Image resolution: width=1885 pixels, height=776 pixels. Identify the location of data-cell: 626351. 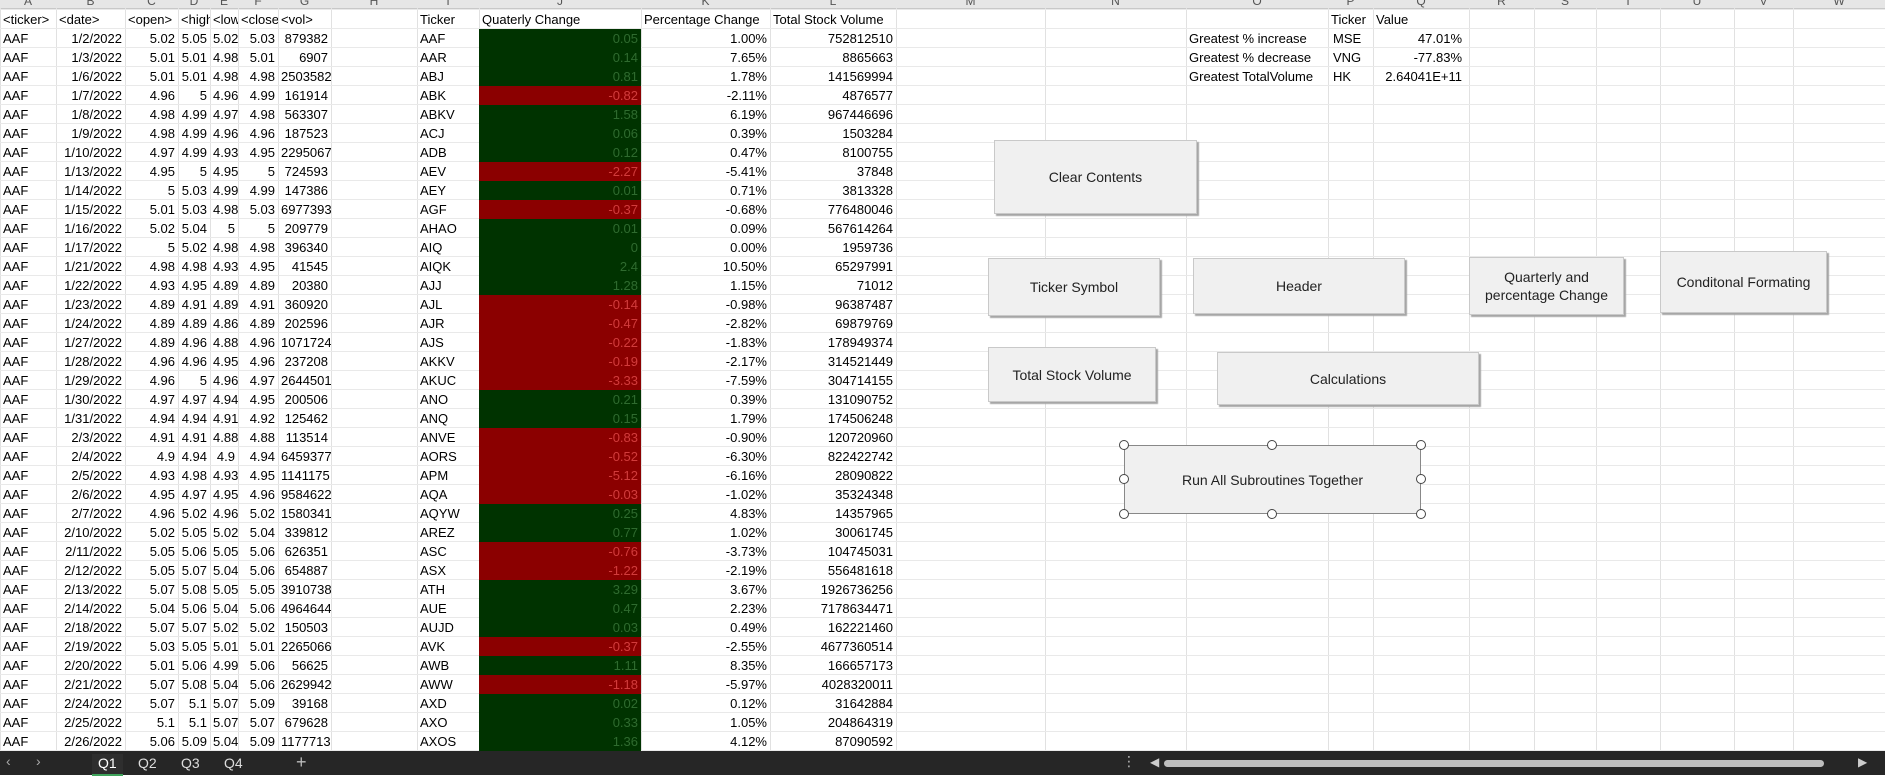
(304, 551).